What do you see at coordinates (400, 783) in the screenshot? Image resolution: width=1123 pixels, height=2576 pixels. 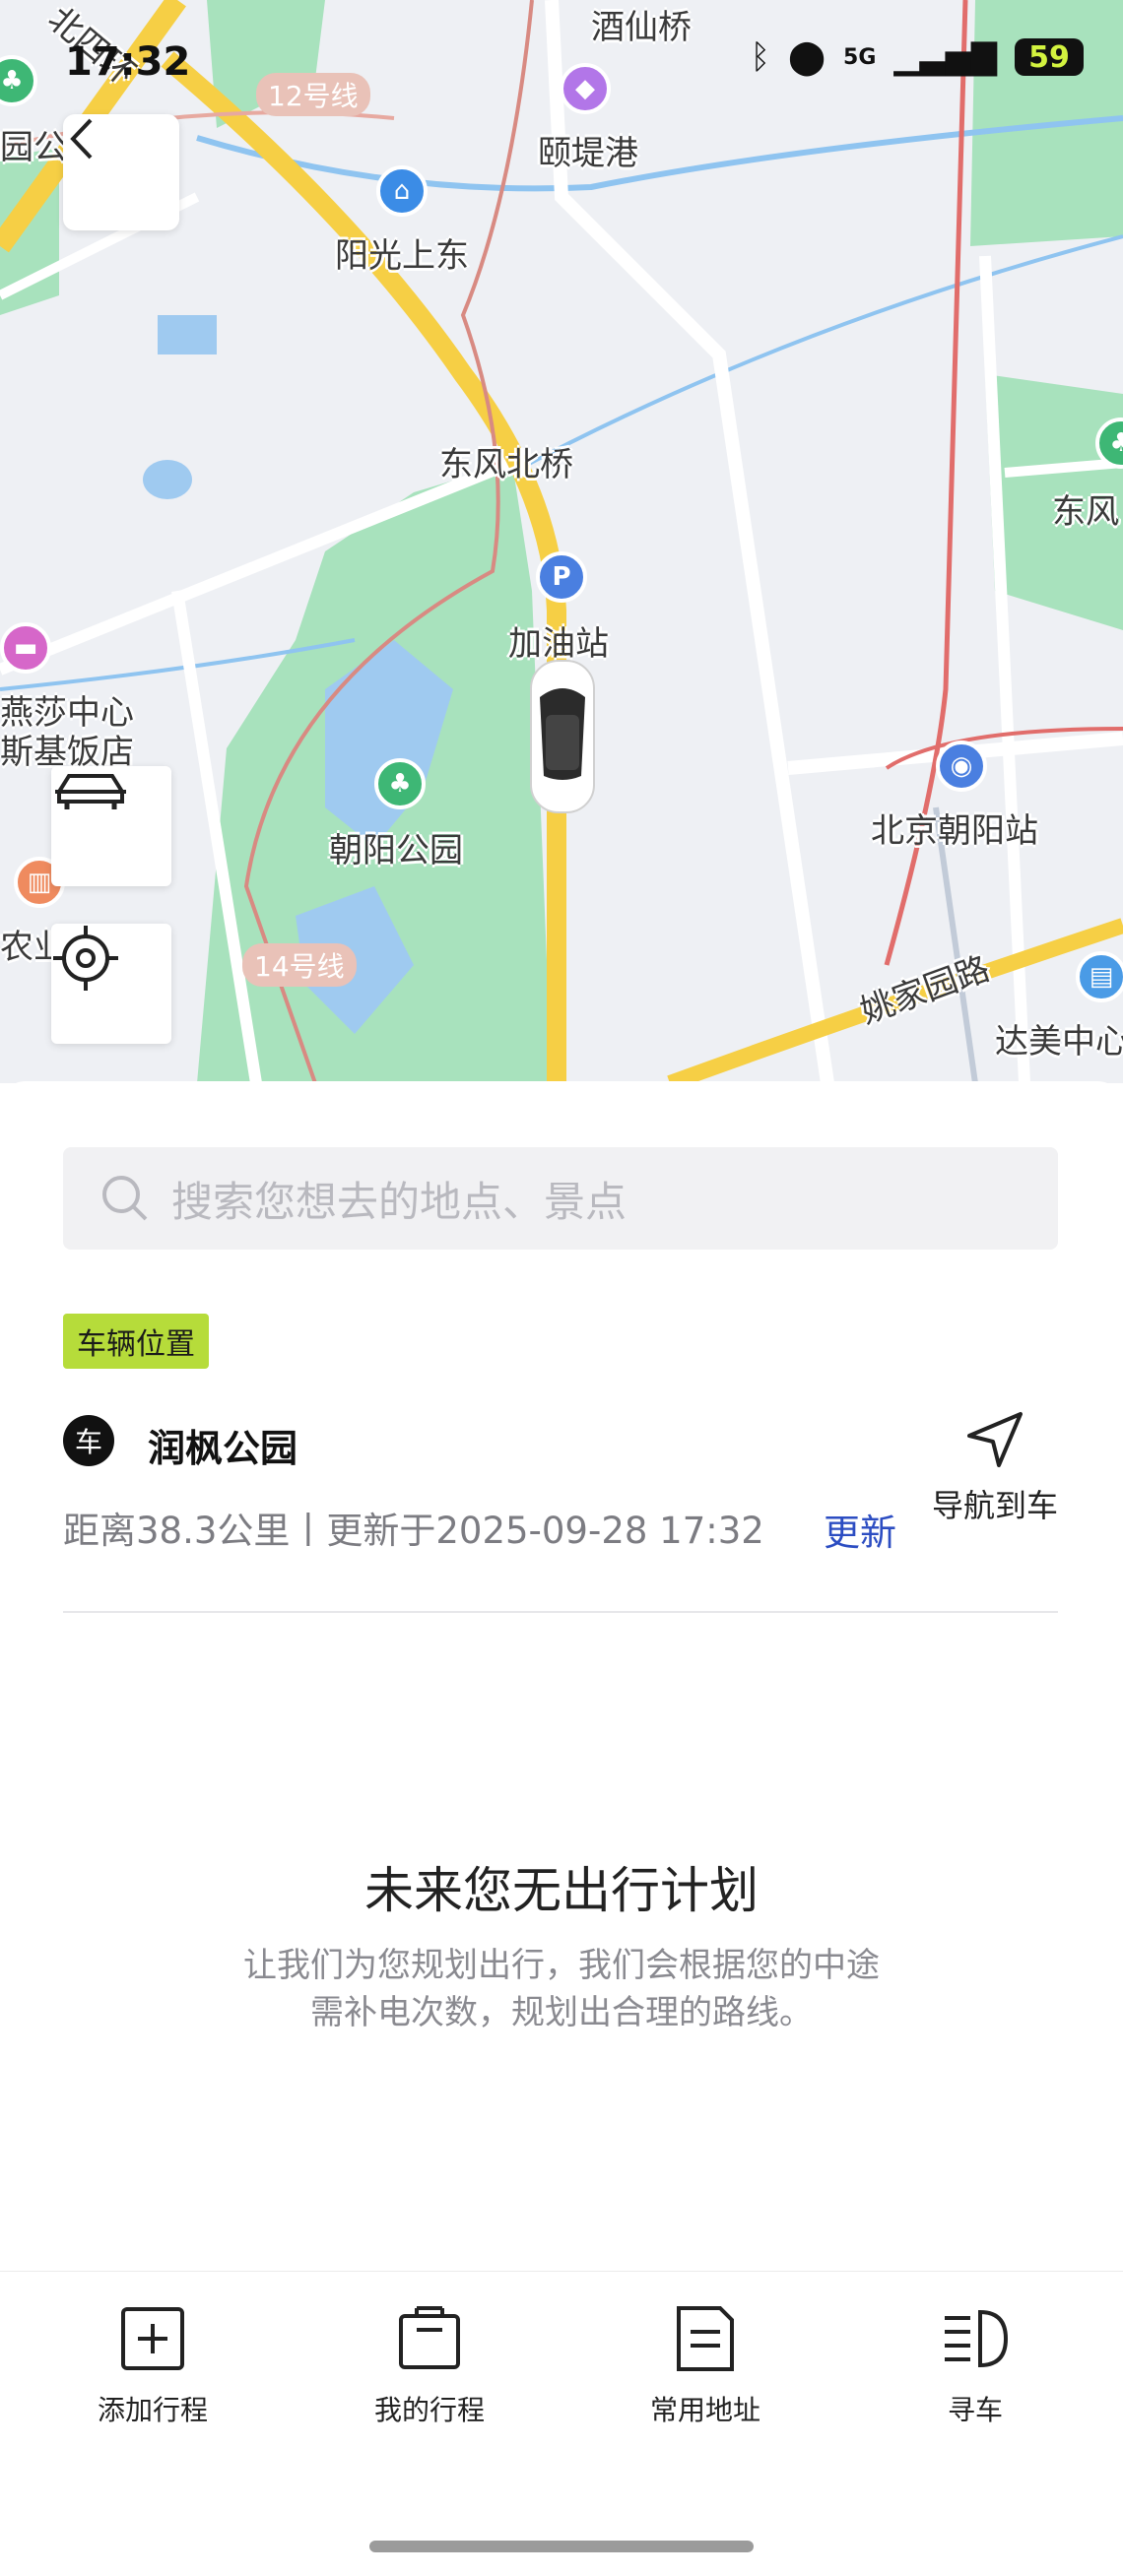 I see `park-pin-icon: ♣` at bounding box center [400, 783].